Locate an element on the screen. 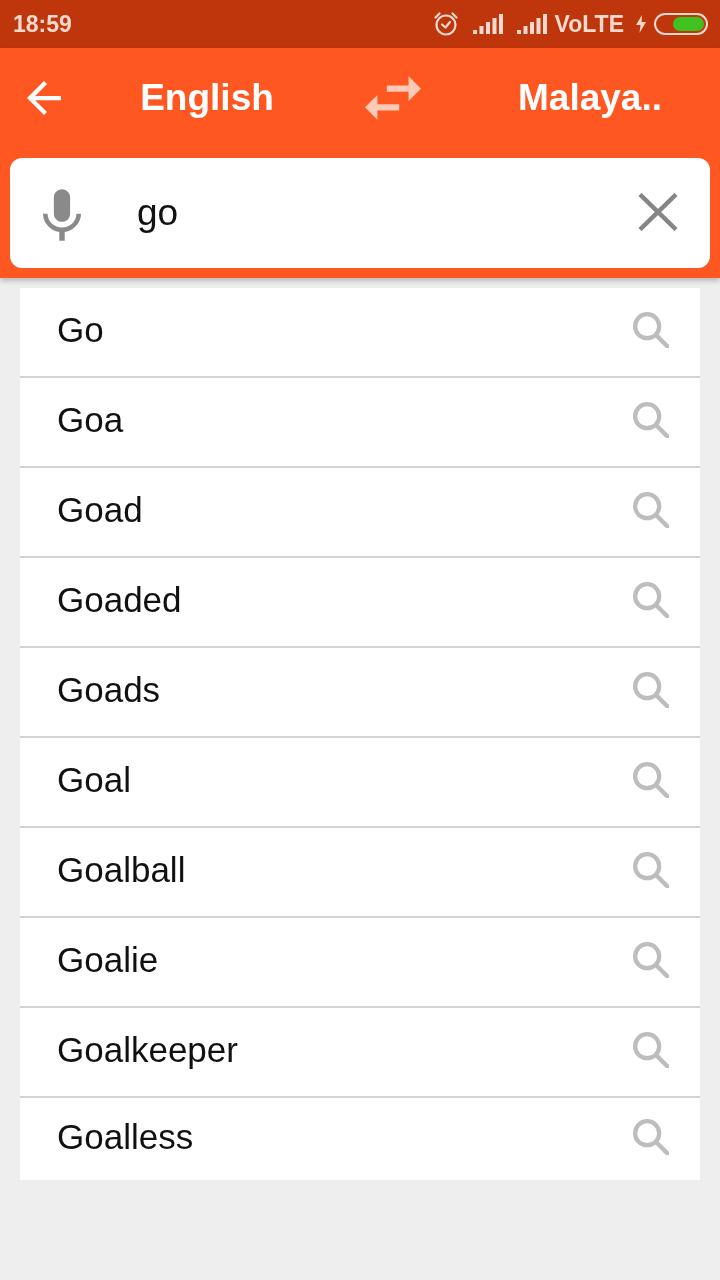 The image size is (720, 1280). suggestion-item: Goalkeeper is located at coordinates (360, 1053).